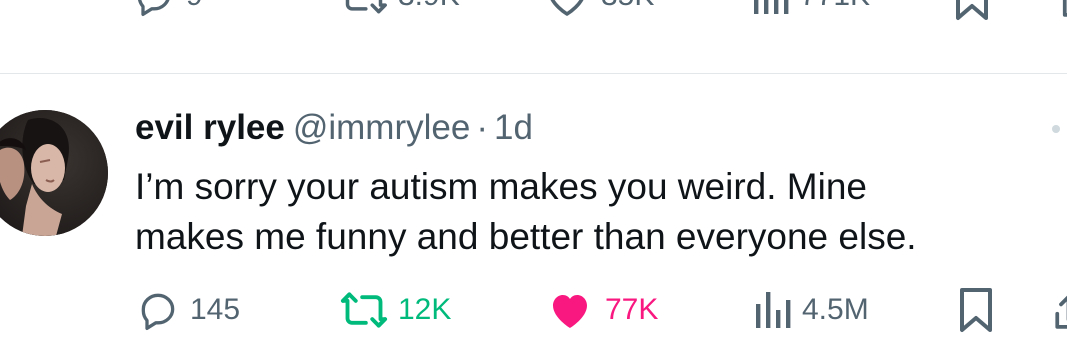  I want to click on previous-reply-count: 9, so click(194, 6).